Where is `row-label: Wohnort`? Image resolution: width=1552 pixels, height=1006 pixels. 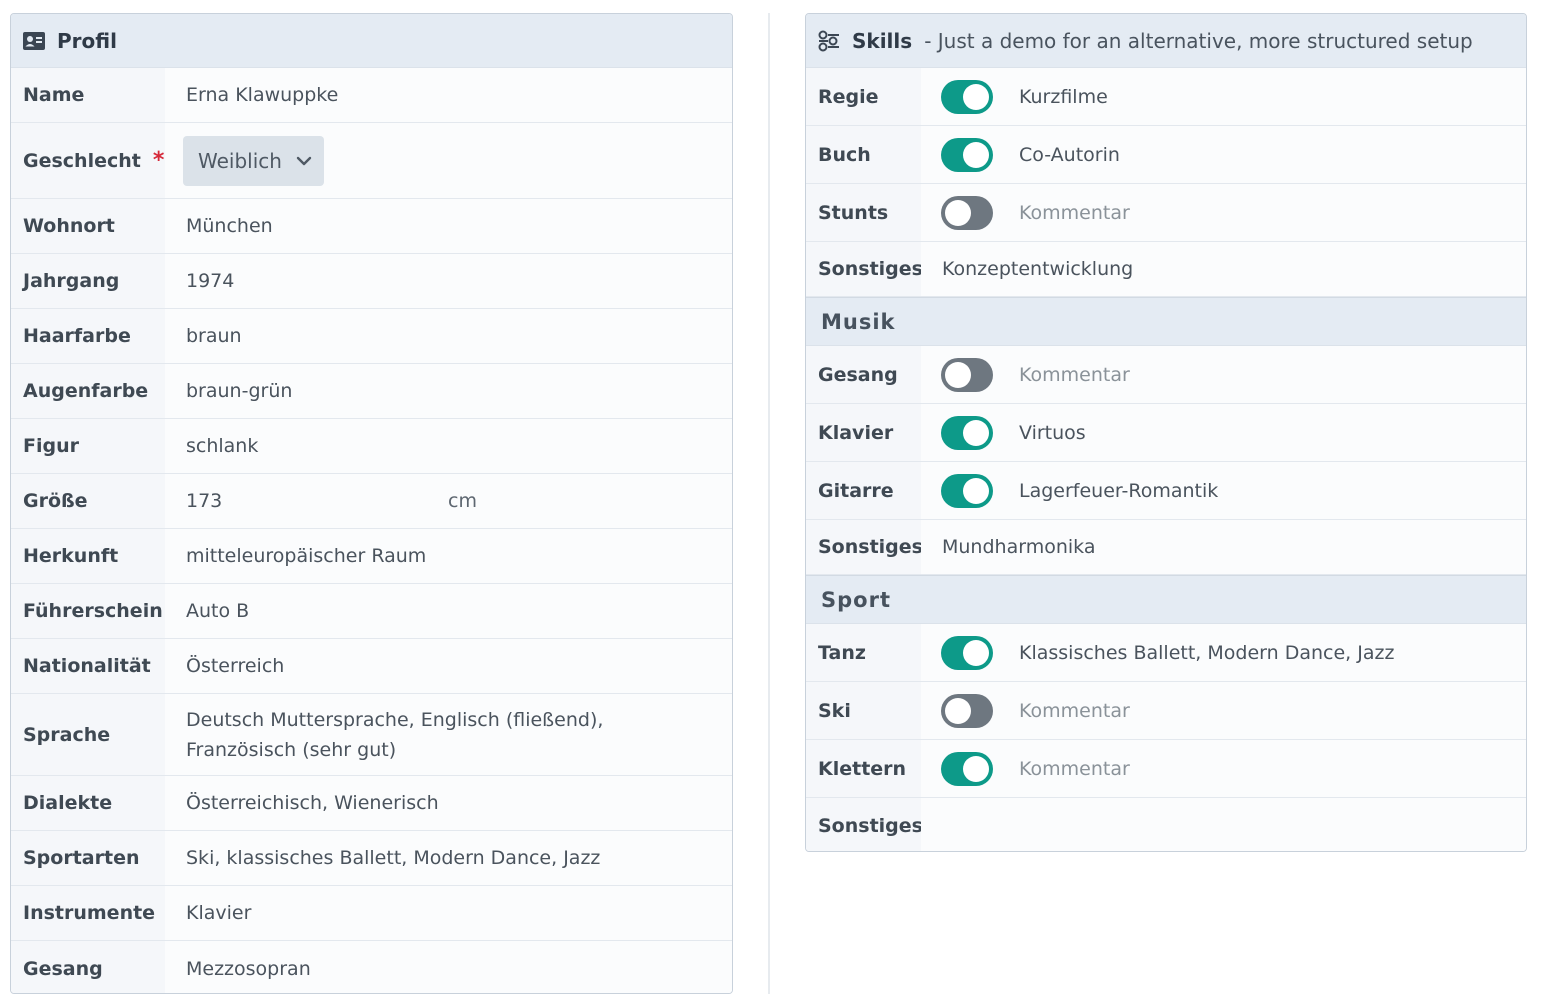
row-label: Wohnort is located at coordinates (88, 226).